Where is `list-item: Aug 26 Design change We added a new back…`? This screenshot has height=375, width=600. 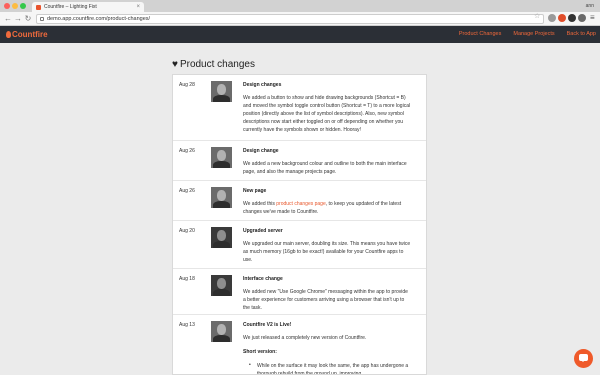
list-item: Aug 26 Design change We added a new back… is located at coordinates (299, 161).